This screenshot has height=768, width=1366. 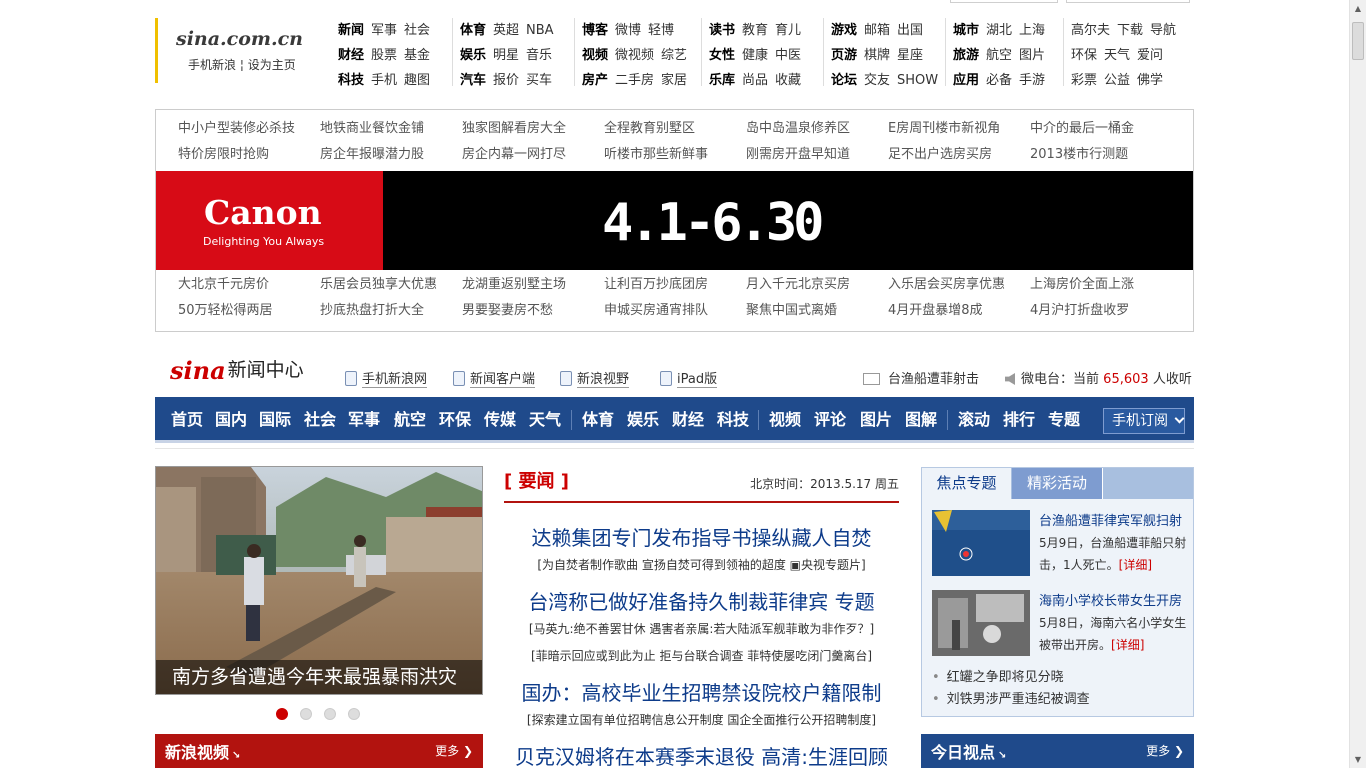 What do you see at coordinates (539, 80) in the screenshot?
I see `nav-link: 买车` at bounding box center [539, 80].